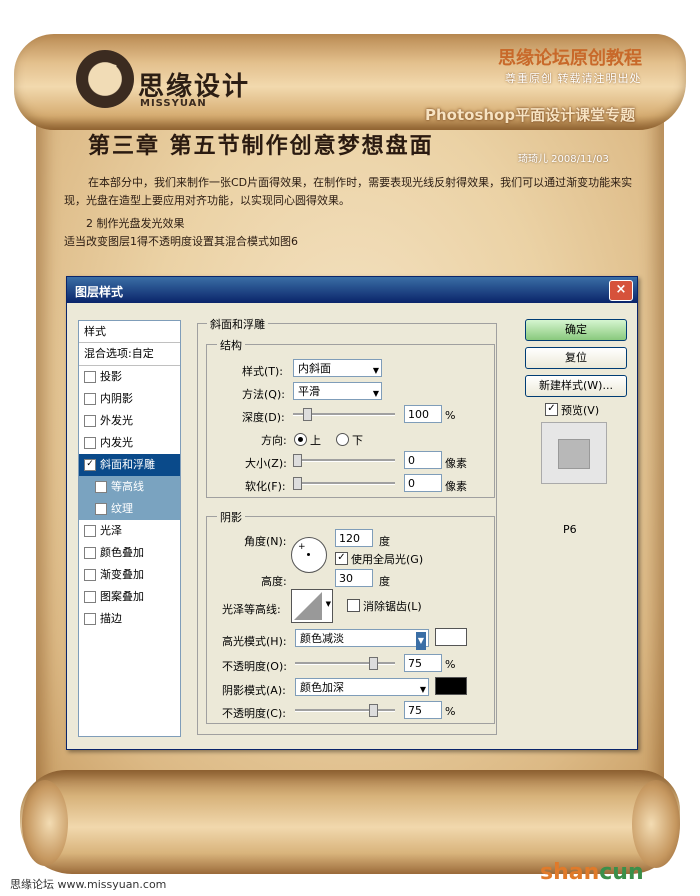  Describe the element at coordinates (450, 711) in the screenshot. I see `opacity2-unit: %` at that location.